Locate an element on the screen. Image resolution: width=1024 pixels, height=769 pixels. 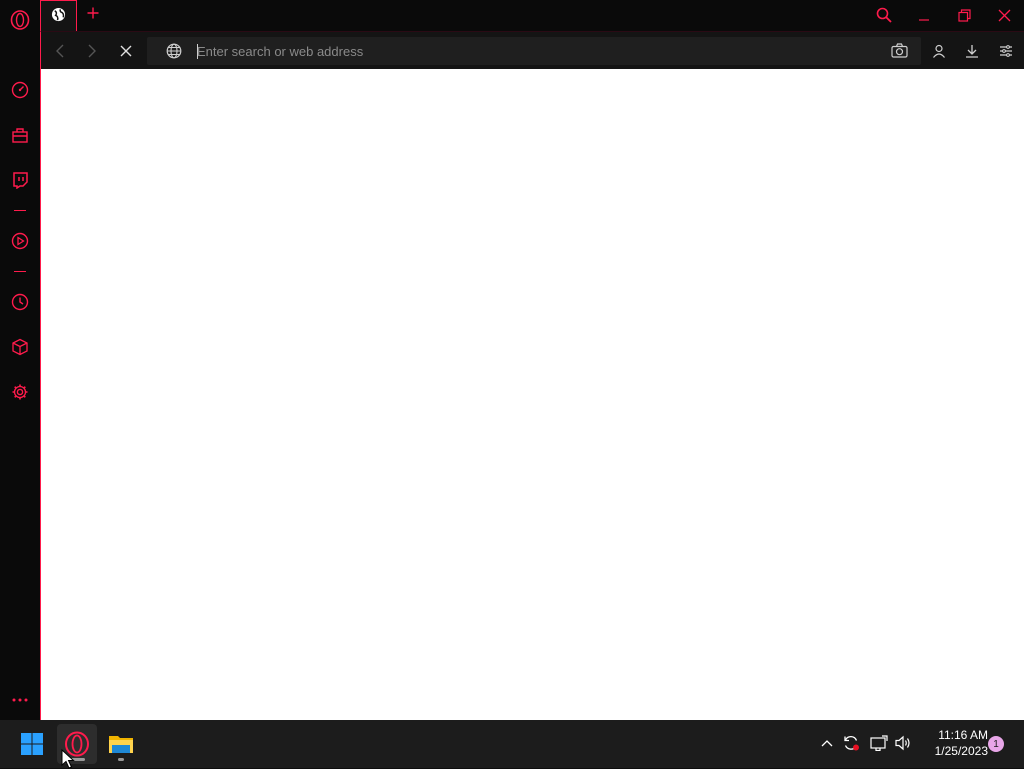
windows-logo-icon is located at coordinates (32, 744).